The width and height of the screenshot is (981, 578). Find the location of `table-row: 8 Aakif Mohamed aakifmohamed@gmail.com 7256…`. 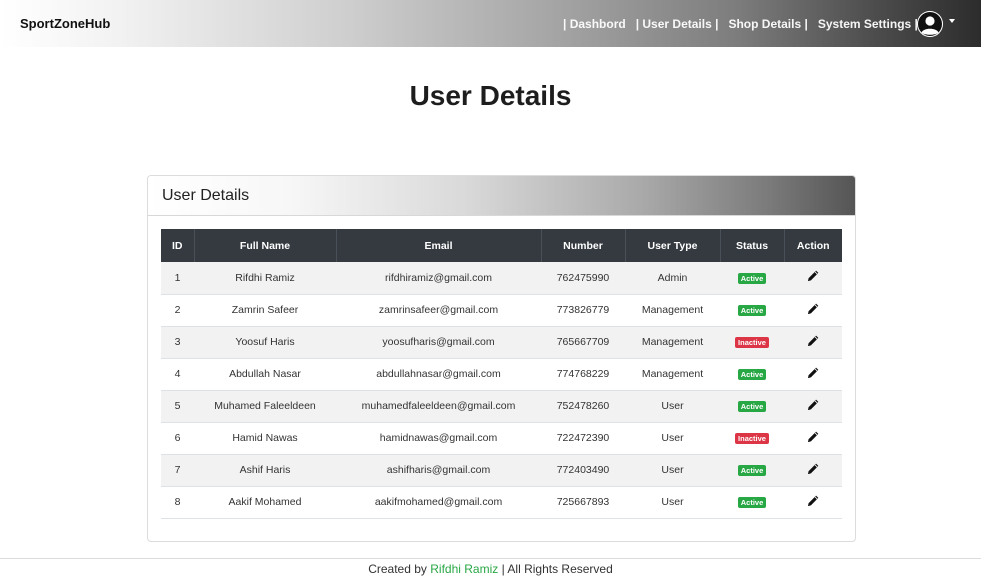

table-row: 8 Aakif Mohamed aakifmohamed@gmail.com 7256… is located at coordinates (501, 502).